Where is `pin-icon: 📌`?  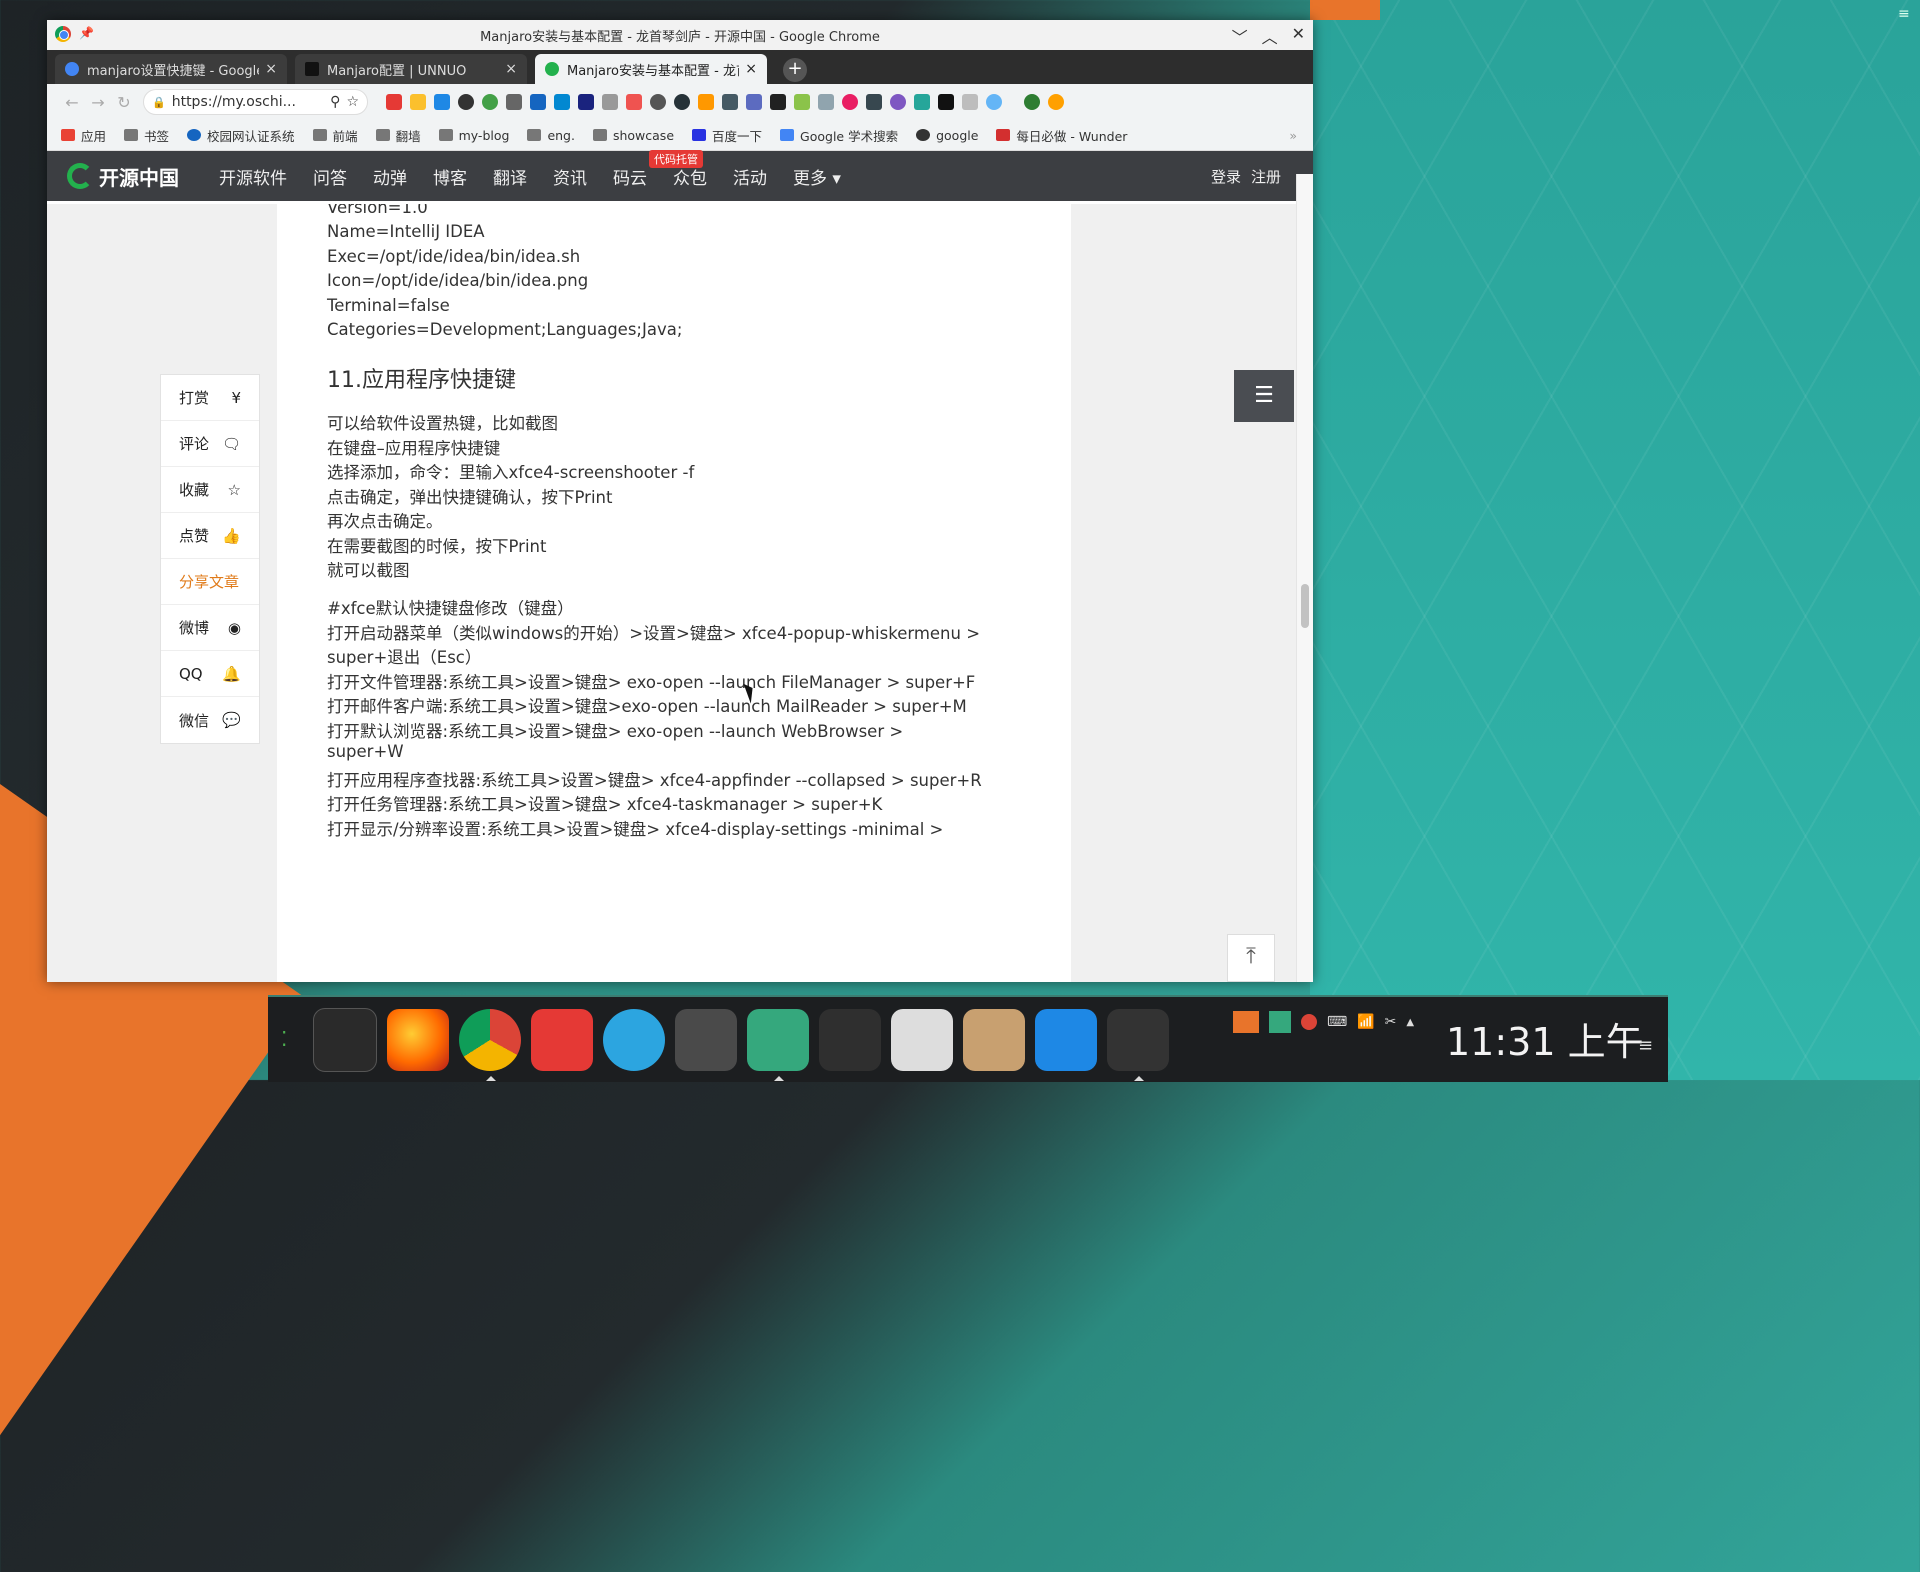 pin-icon: 📌 is located at coordinates (86, 34).